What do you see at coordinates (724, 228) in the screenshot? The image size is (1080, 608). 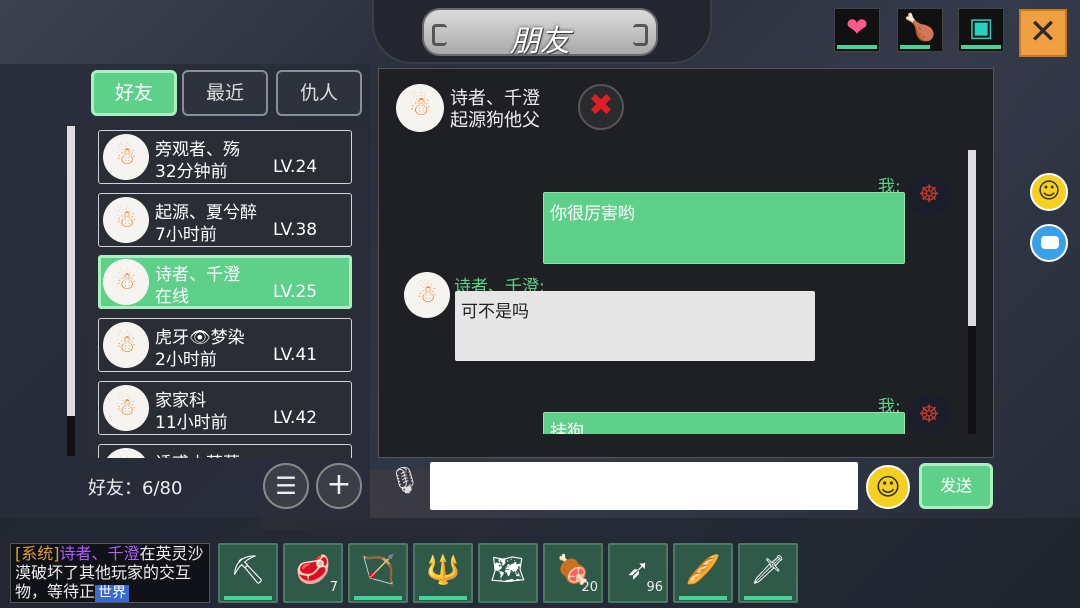 I see `message-bubble: 你很厉害哟` at bounding box center [724, 228].